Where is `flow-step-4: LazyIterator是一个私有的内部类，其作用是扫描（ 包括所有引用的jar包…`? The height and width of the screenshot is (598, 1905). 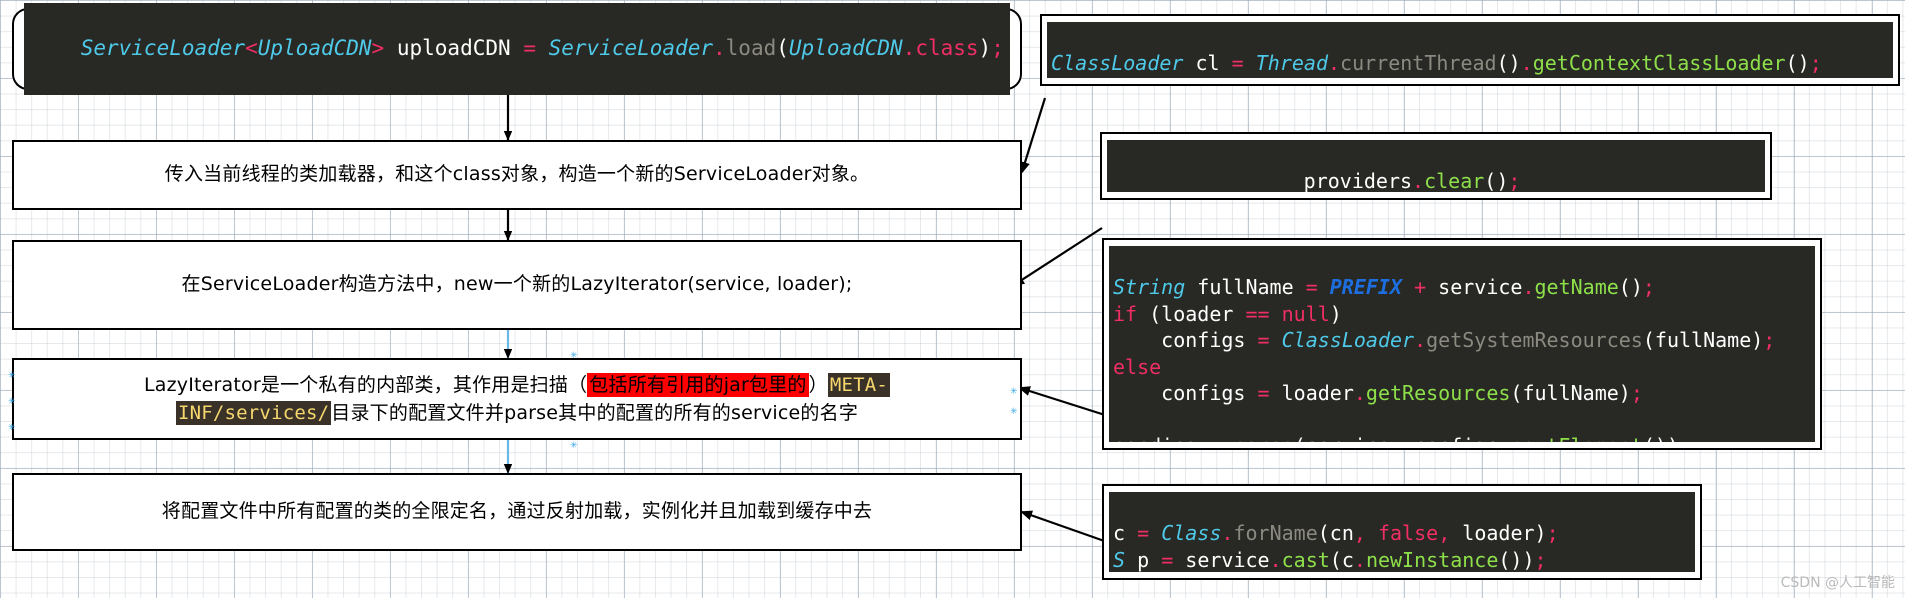 flow-step-4: LazyIterator是一个私有的内部类，其作用是扫描（ 包括所有引用的jar包… is located at coordinates (517, 399).